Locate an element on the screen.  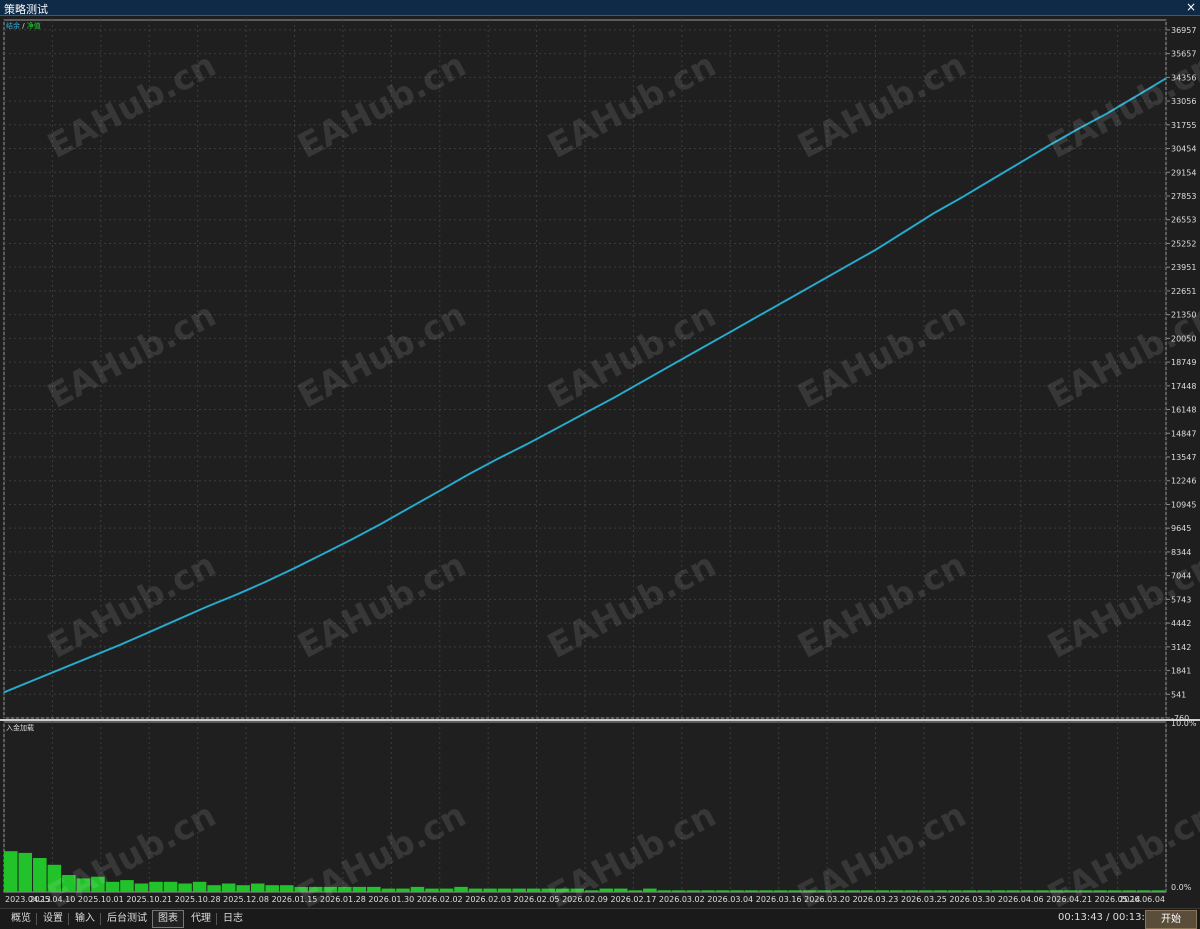
y-tick-label: 7044 is located at coordinates (1181, 576).